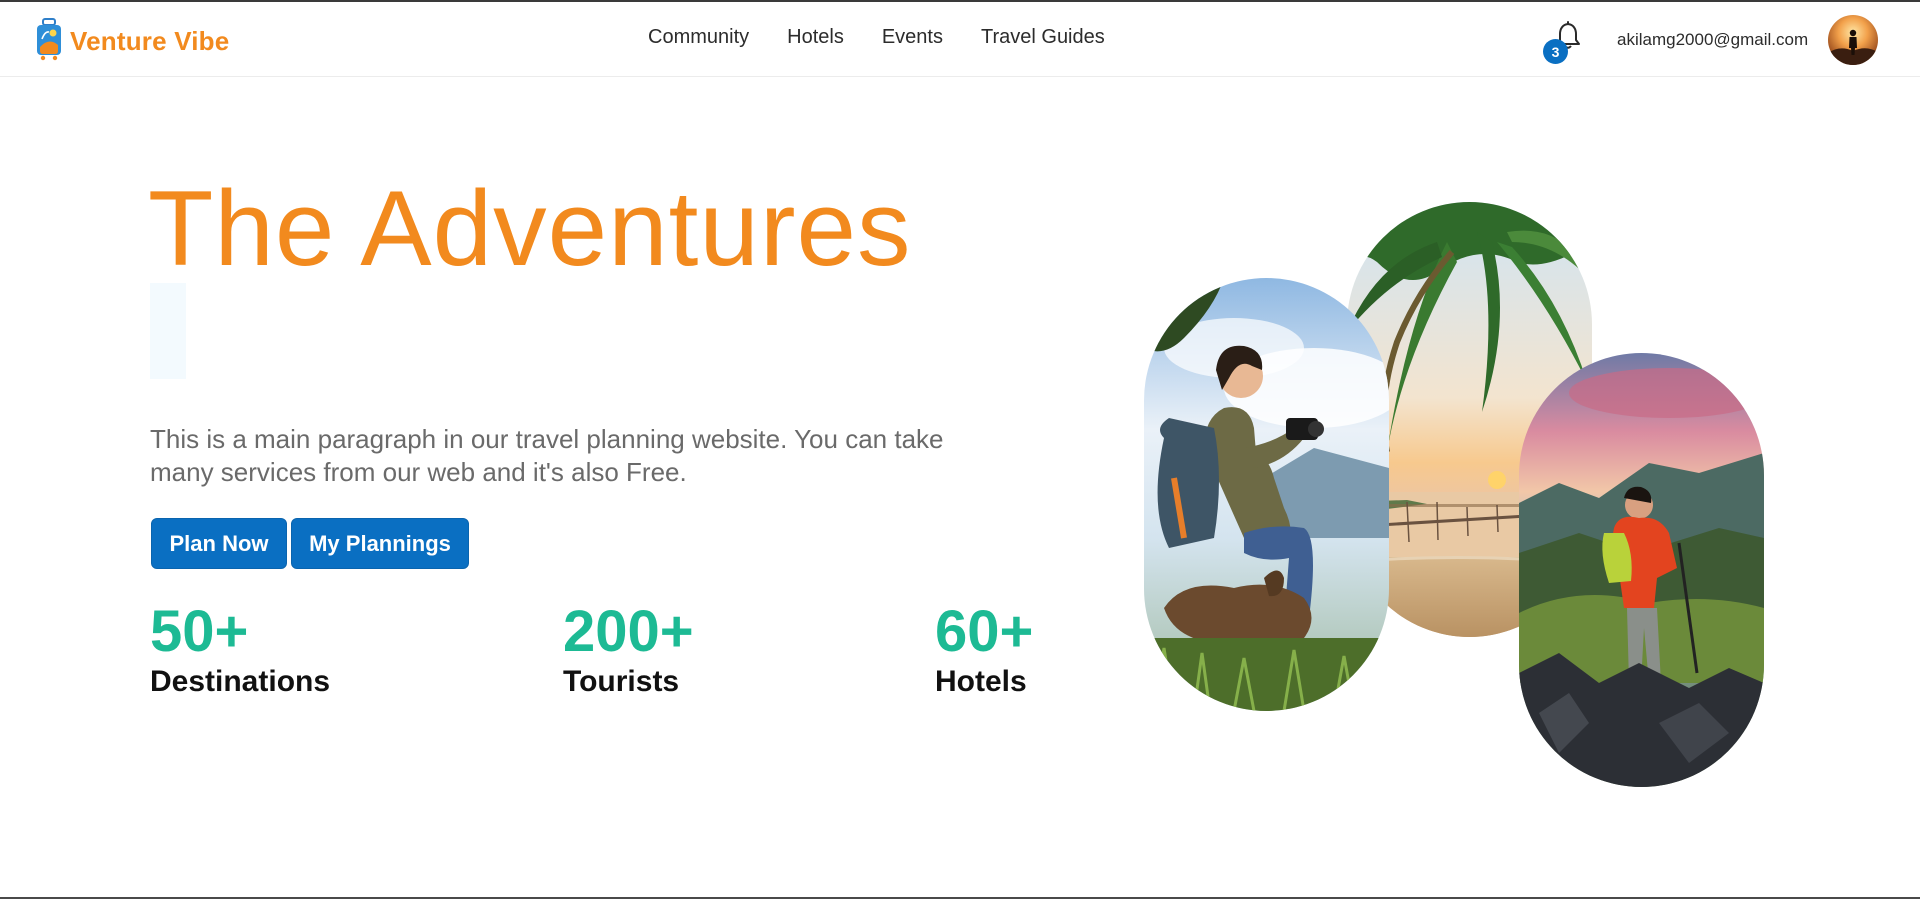 This screenshot has width=1920, height=899. What do you see at coordinates (219, 543) in the screenshot?
I see `plan-now-button: Plan Now` at bounding box center [219, 543].